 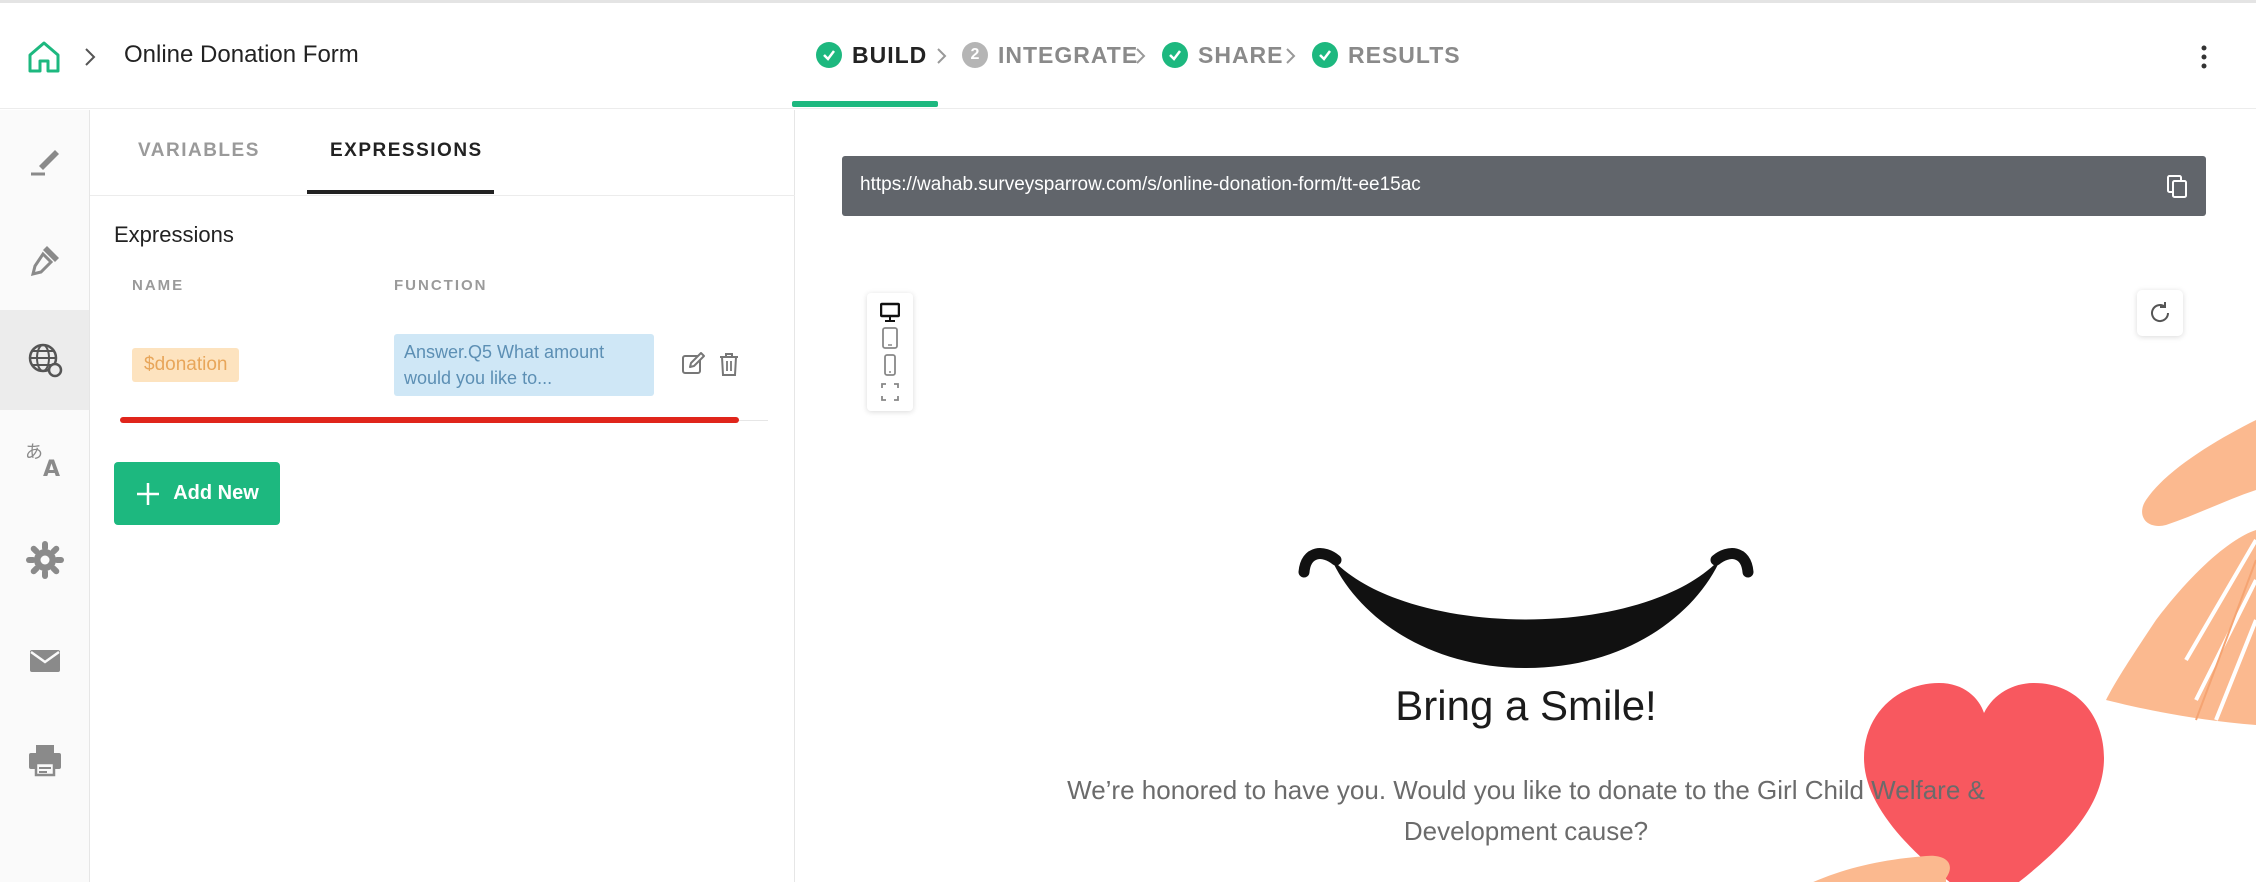 I want to click on copy-icon, so click(x=2177, y=186).